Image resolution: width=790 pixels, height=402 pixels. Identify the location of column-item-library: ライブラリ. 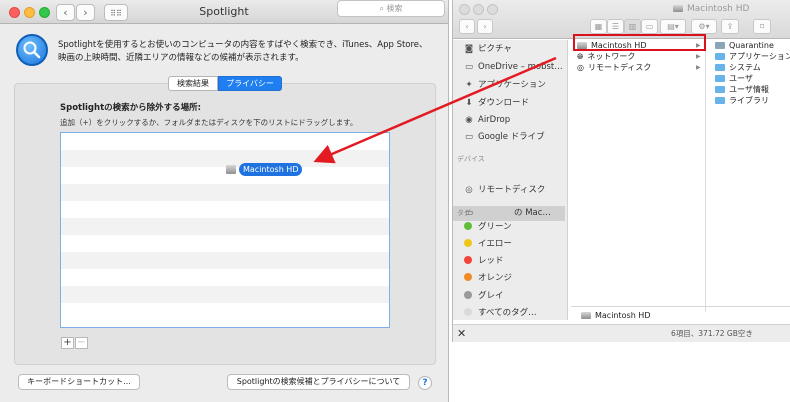
(742, 101).